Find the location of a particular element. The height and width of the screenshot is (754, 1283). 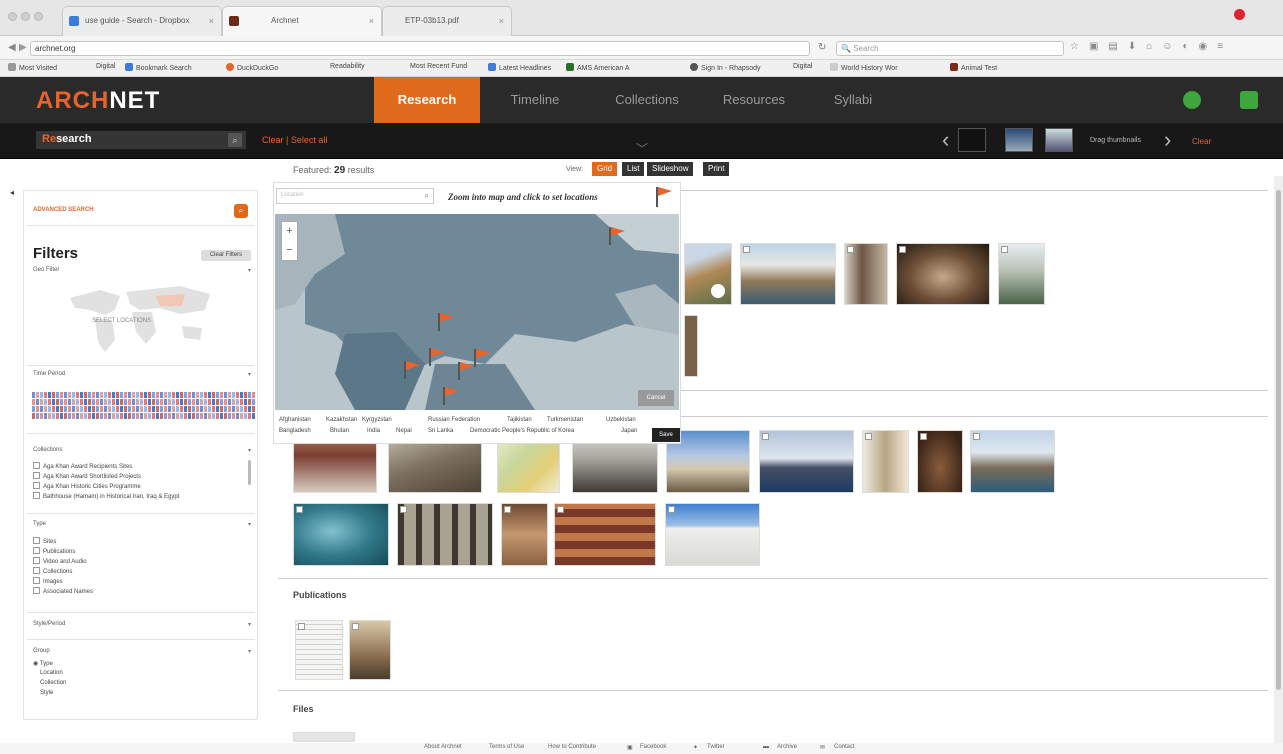

close-window-icon is located at coordinates (12, 16).